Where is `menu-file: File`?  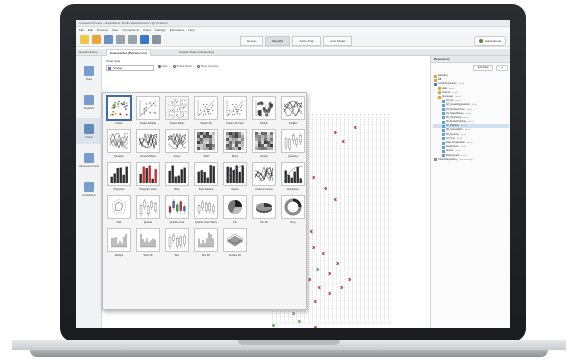
menu-file: File is located at coordinates (81, 30).